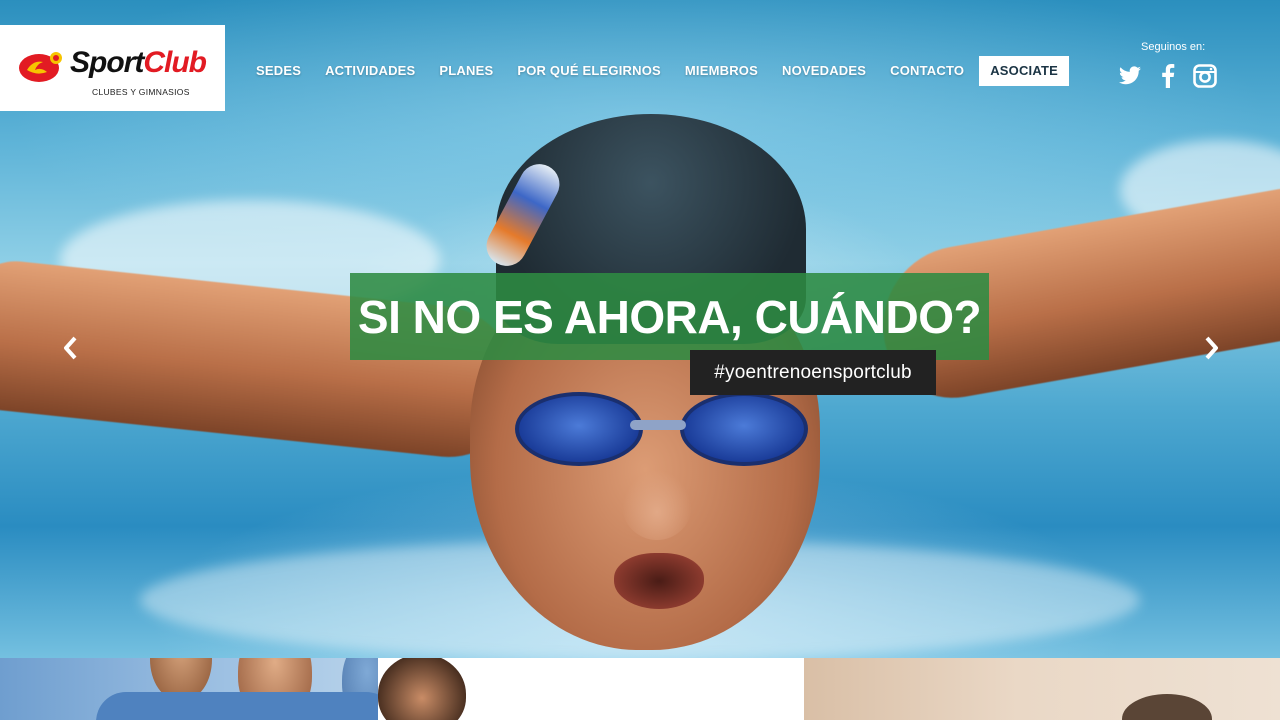  I want to click on logo-word-club: Club, so click(175, 62).